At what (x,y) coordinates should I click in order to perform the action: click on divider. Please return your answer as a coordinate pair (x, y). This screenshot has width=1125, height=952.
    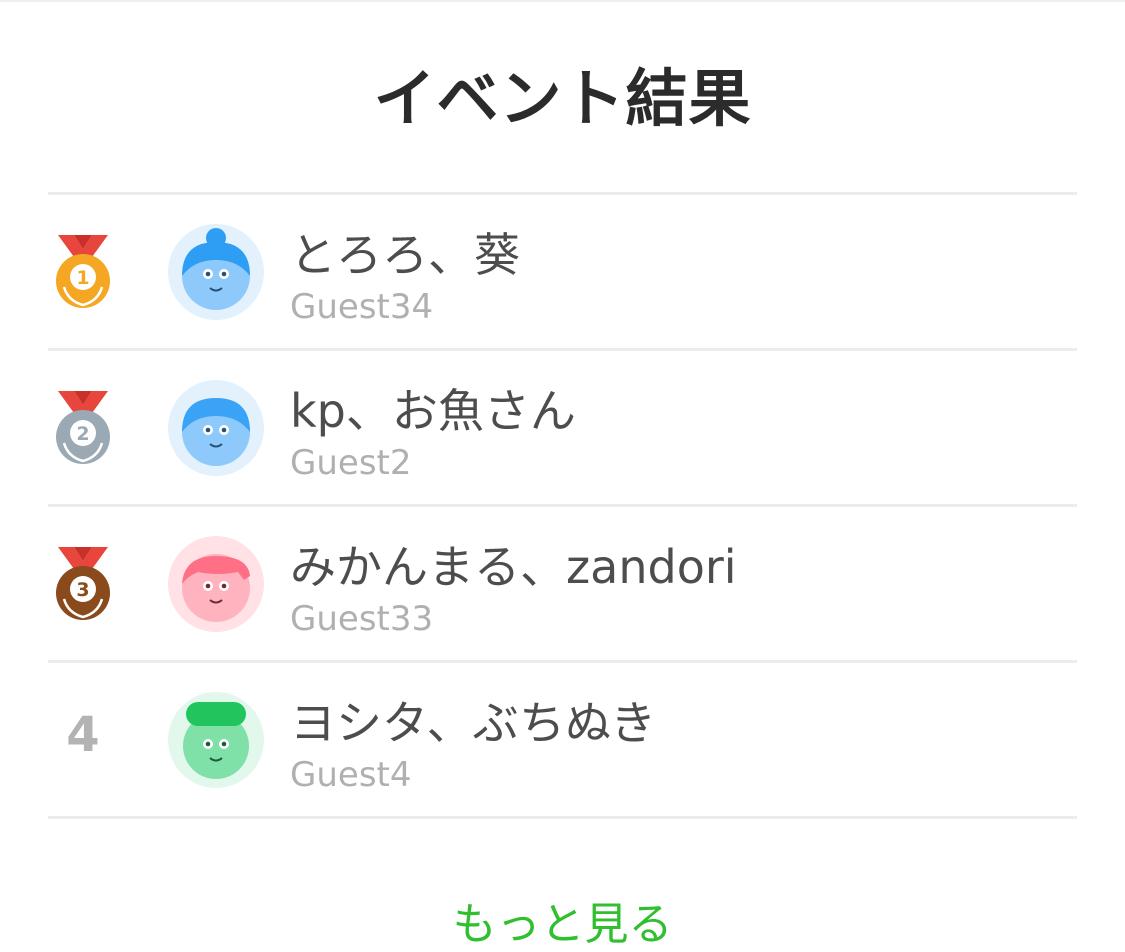
    Looking at the image, I should click on (562, 817).